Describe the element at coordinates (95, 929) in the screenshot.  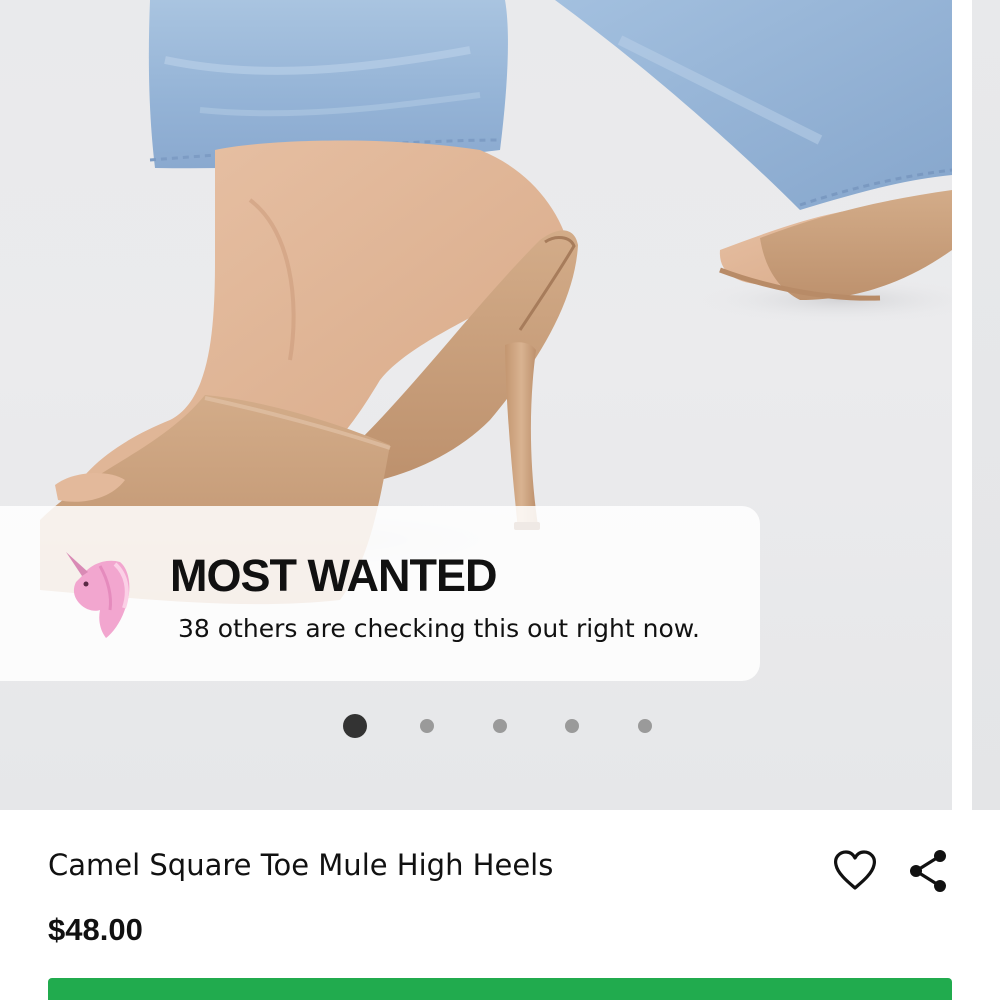
I see `product-price: $48.00` at that location.